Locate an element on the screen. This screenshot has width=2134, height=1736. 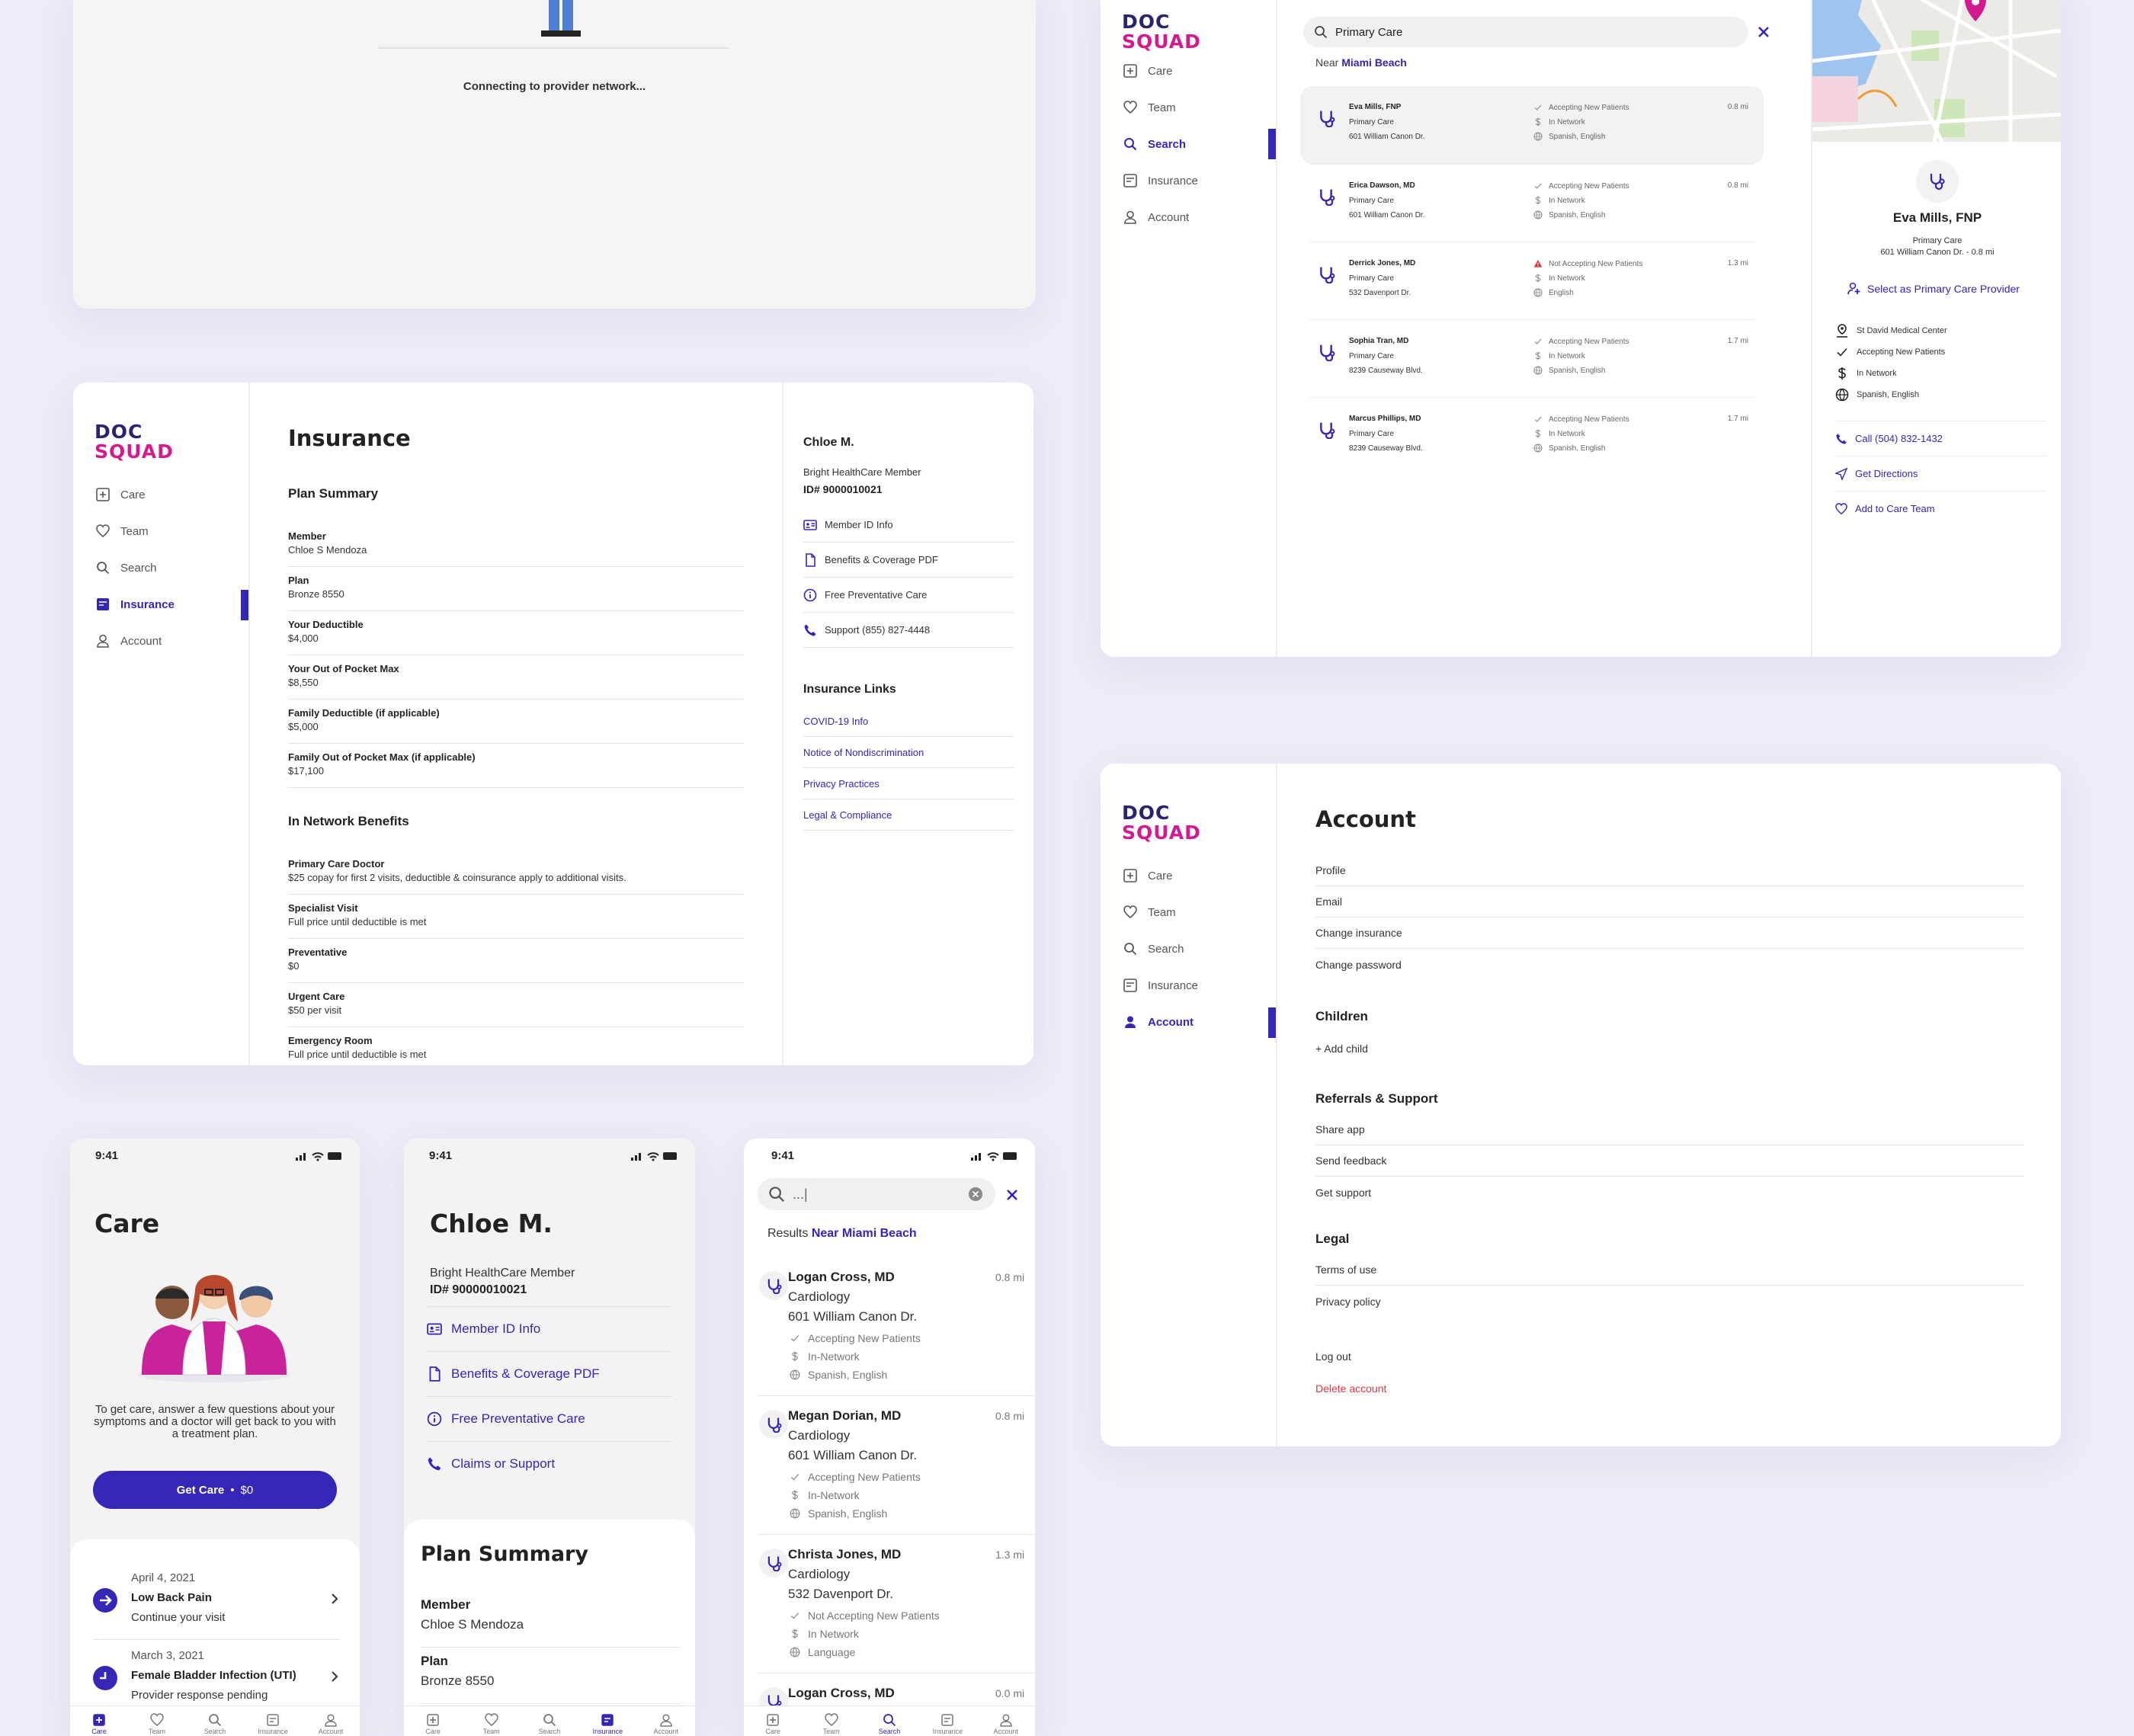
member-action-item: Support (855) 827-4448 is located at coordinates (908, 630).